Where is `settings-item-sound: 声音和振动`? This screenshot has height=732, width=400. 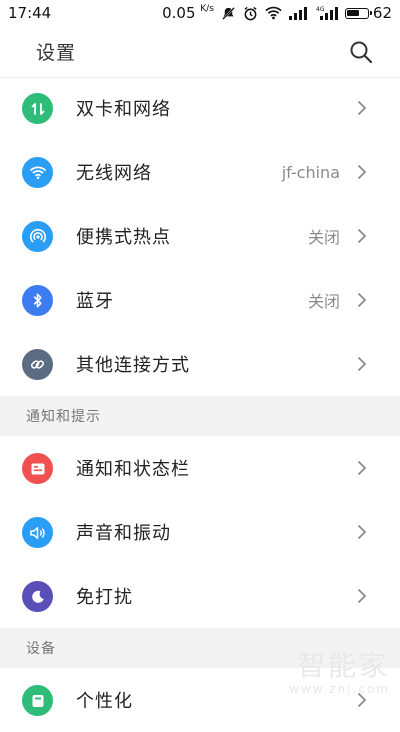 settings-item-sound: 声音和振动 is located at coordinates (200, 532).